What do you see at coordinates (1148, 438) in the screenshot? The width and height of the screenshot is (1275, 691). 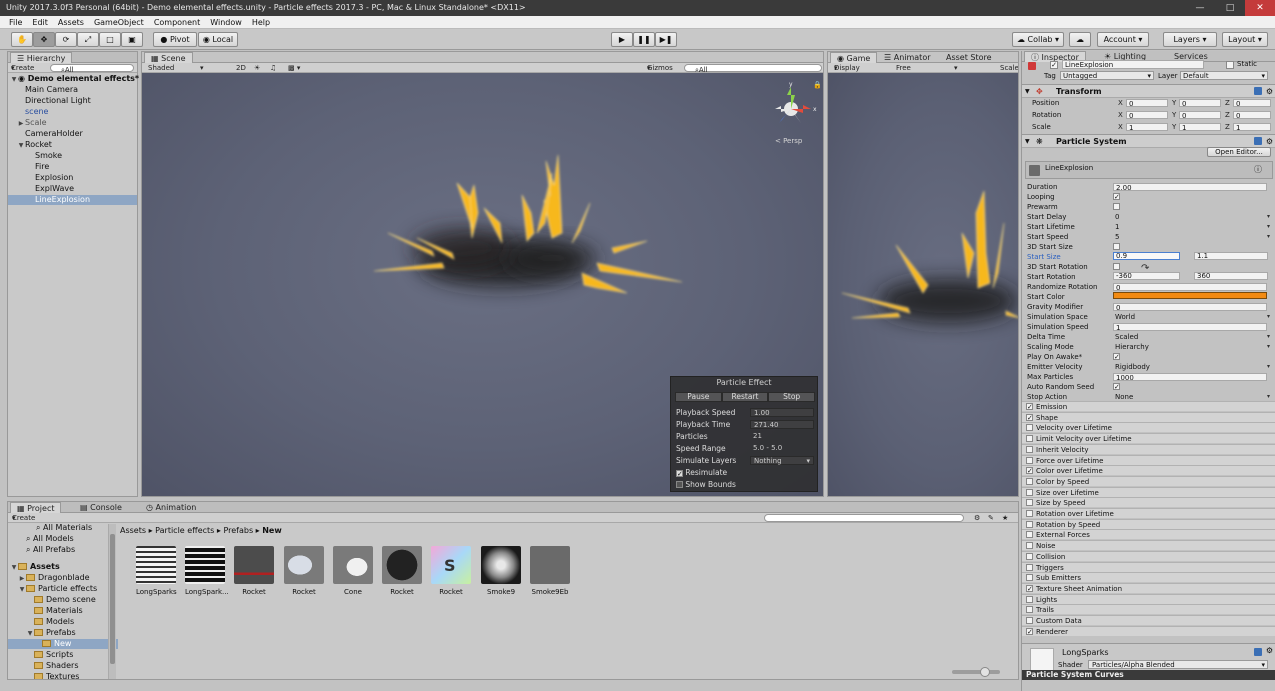 I see `ps-module-row: Limit Velocity over Lifetime` at bounding box center [1148, 438].